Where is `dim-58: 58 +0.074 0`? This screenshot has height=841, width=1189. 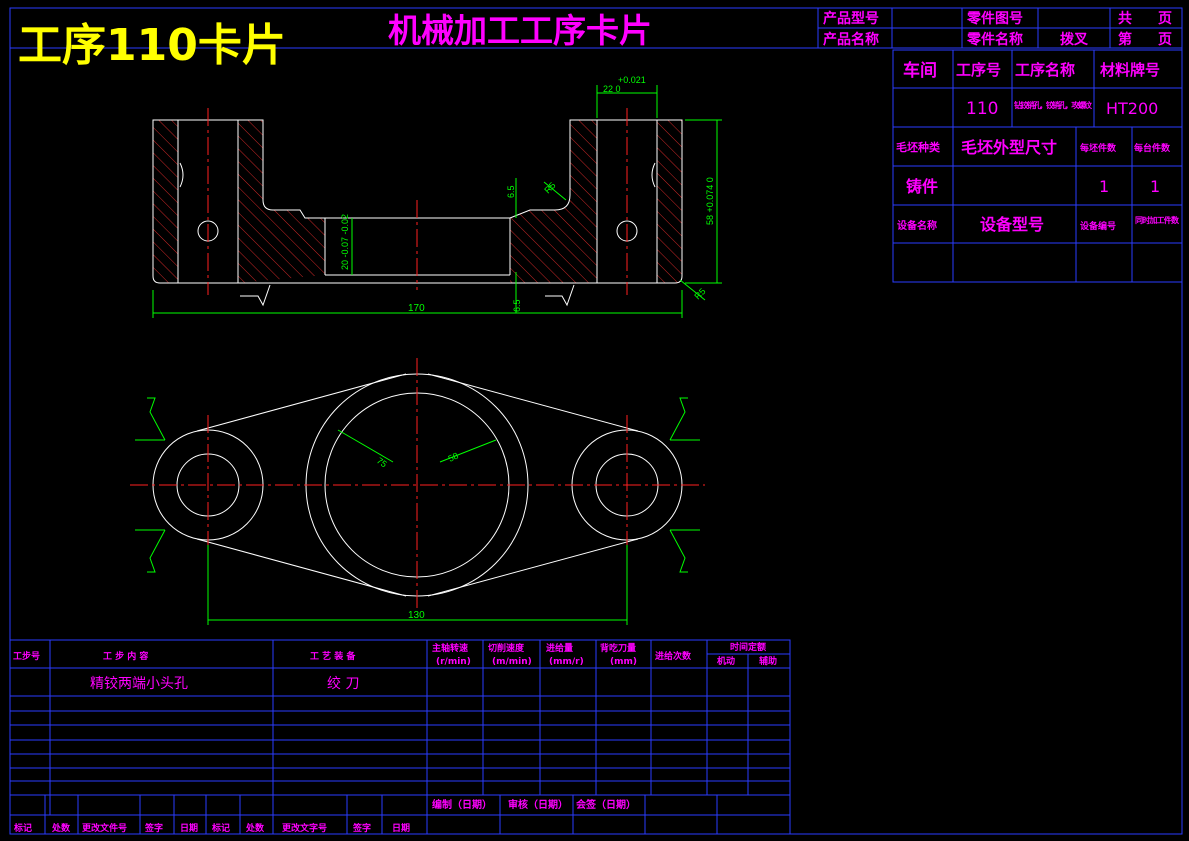
dim-58: 58 +0.074 0 is located at coordinates (710, 201).